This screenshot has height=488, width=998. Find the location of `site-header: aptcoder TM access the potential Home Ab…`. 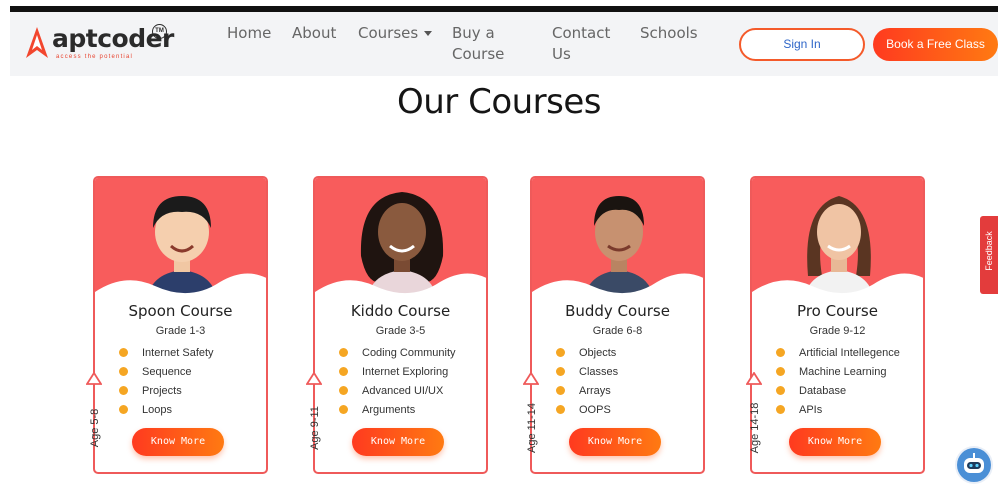

site-header: aptcoder TM access the potential Home Ab… is located at coordinates (504, 44).